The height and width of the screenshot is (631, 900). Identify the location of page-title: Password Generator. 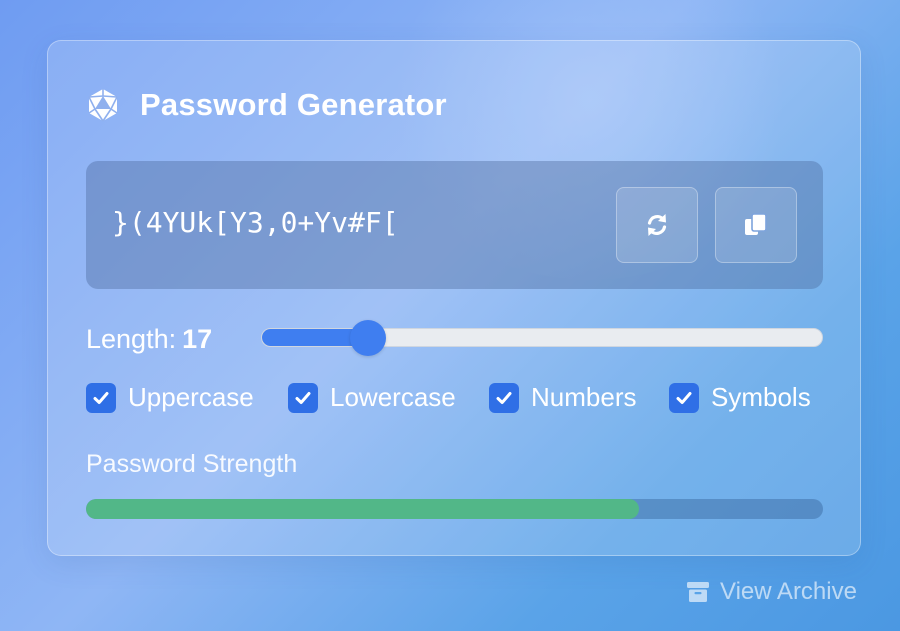
(293, 104).